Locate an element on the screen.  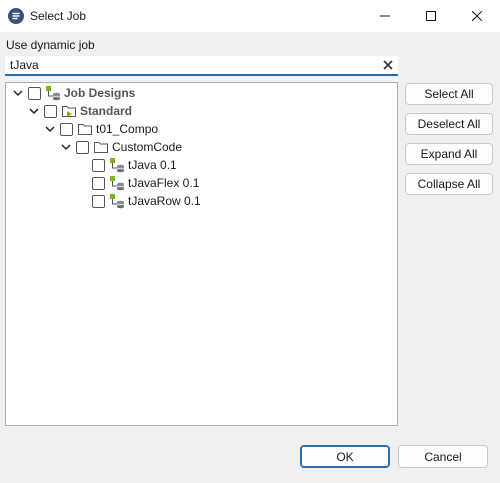
tree-node-label: Standard is located at coordinates (106, 111).